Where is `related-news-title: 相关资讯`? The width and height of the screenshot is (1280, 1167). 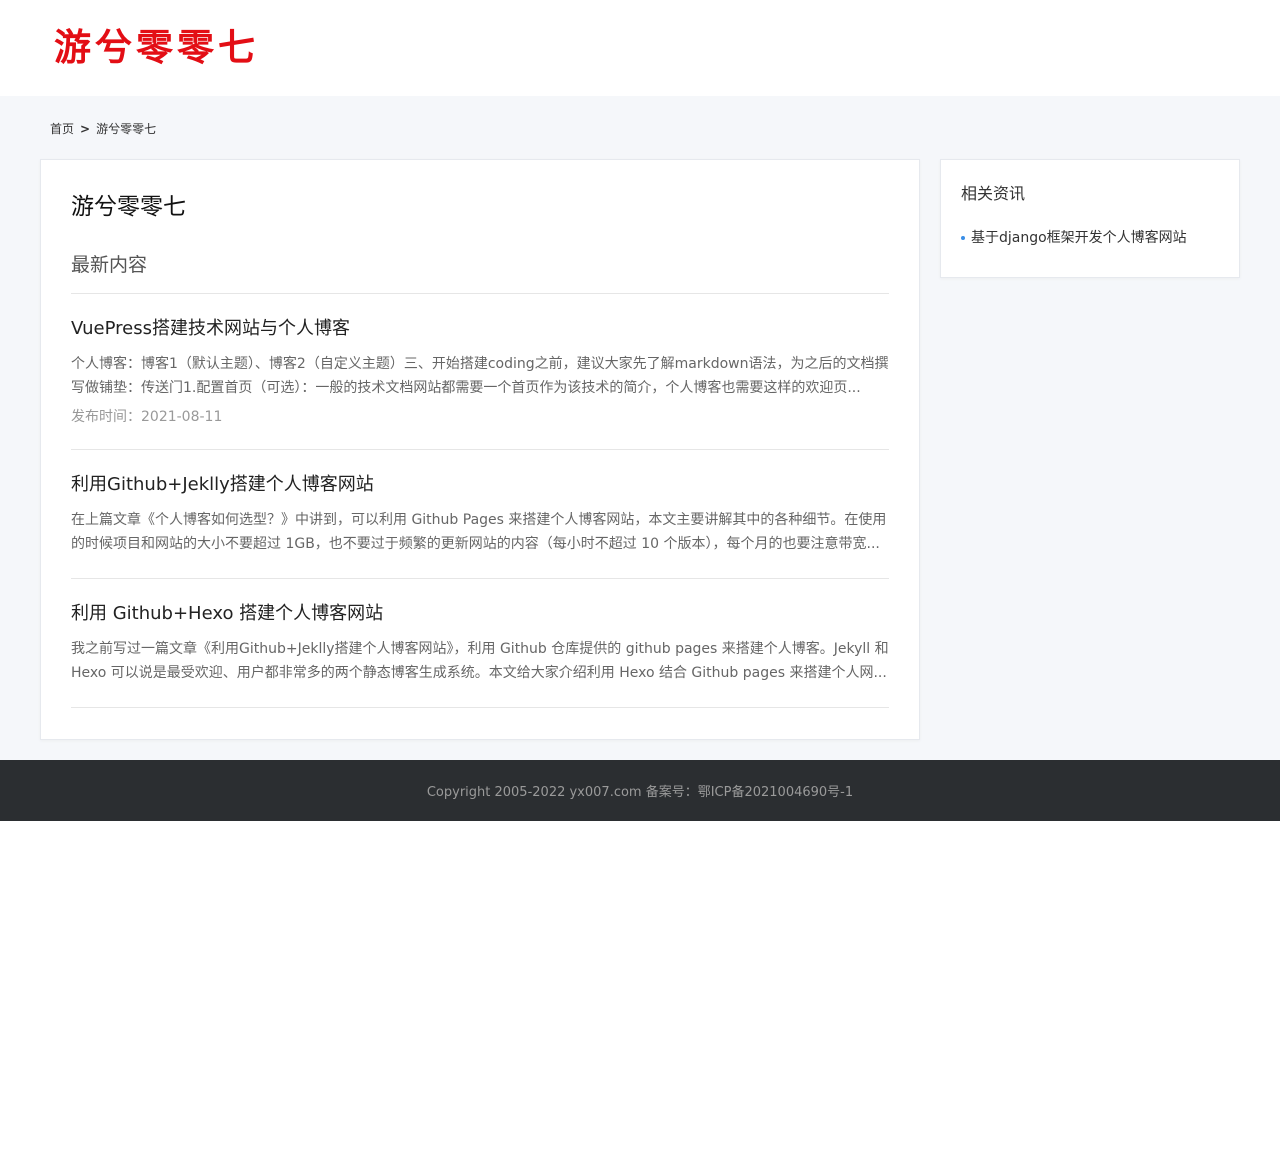 related-news-title: 相关资讯 is located at coordinates (993, 193).